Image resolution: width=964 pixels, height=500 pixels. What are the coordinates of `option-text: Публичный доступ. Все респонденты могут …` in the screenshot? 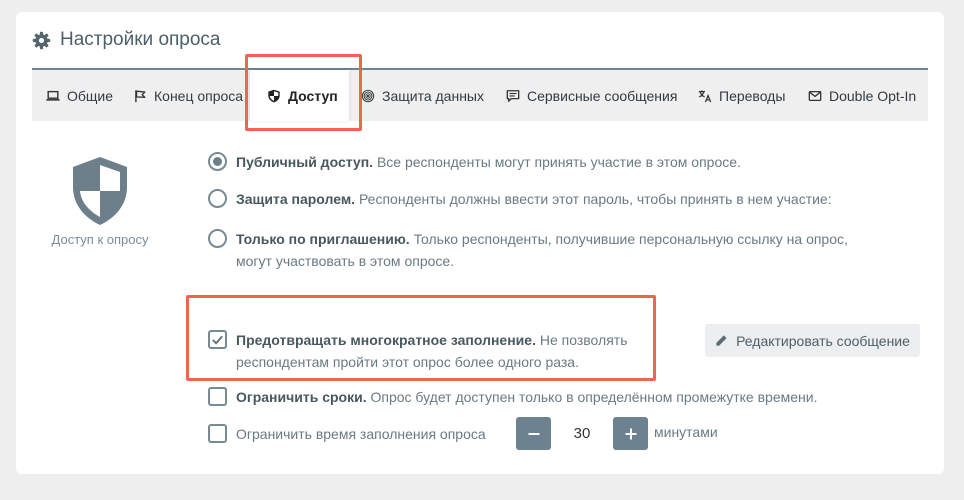 It's located at (488, 162).